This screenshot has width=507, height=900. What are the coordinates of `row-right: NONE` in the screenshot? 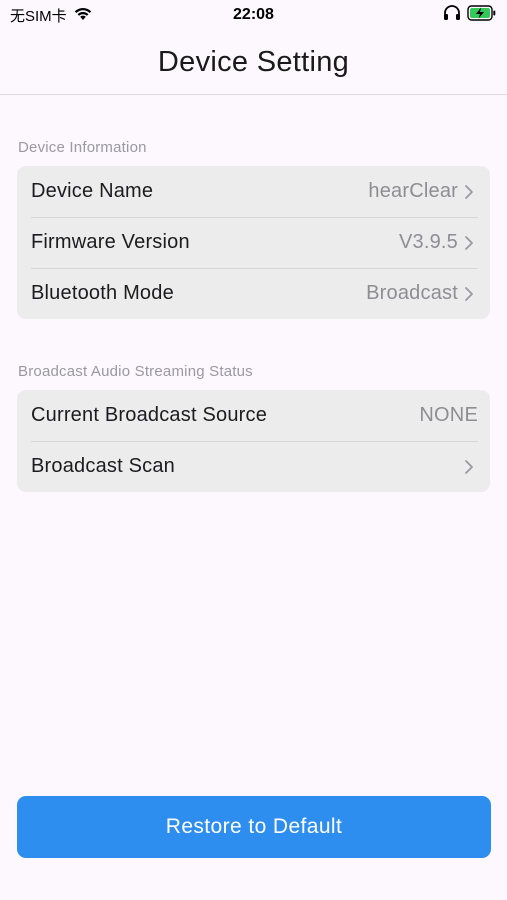 It's located at (448, 415).